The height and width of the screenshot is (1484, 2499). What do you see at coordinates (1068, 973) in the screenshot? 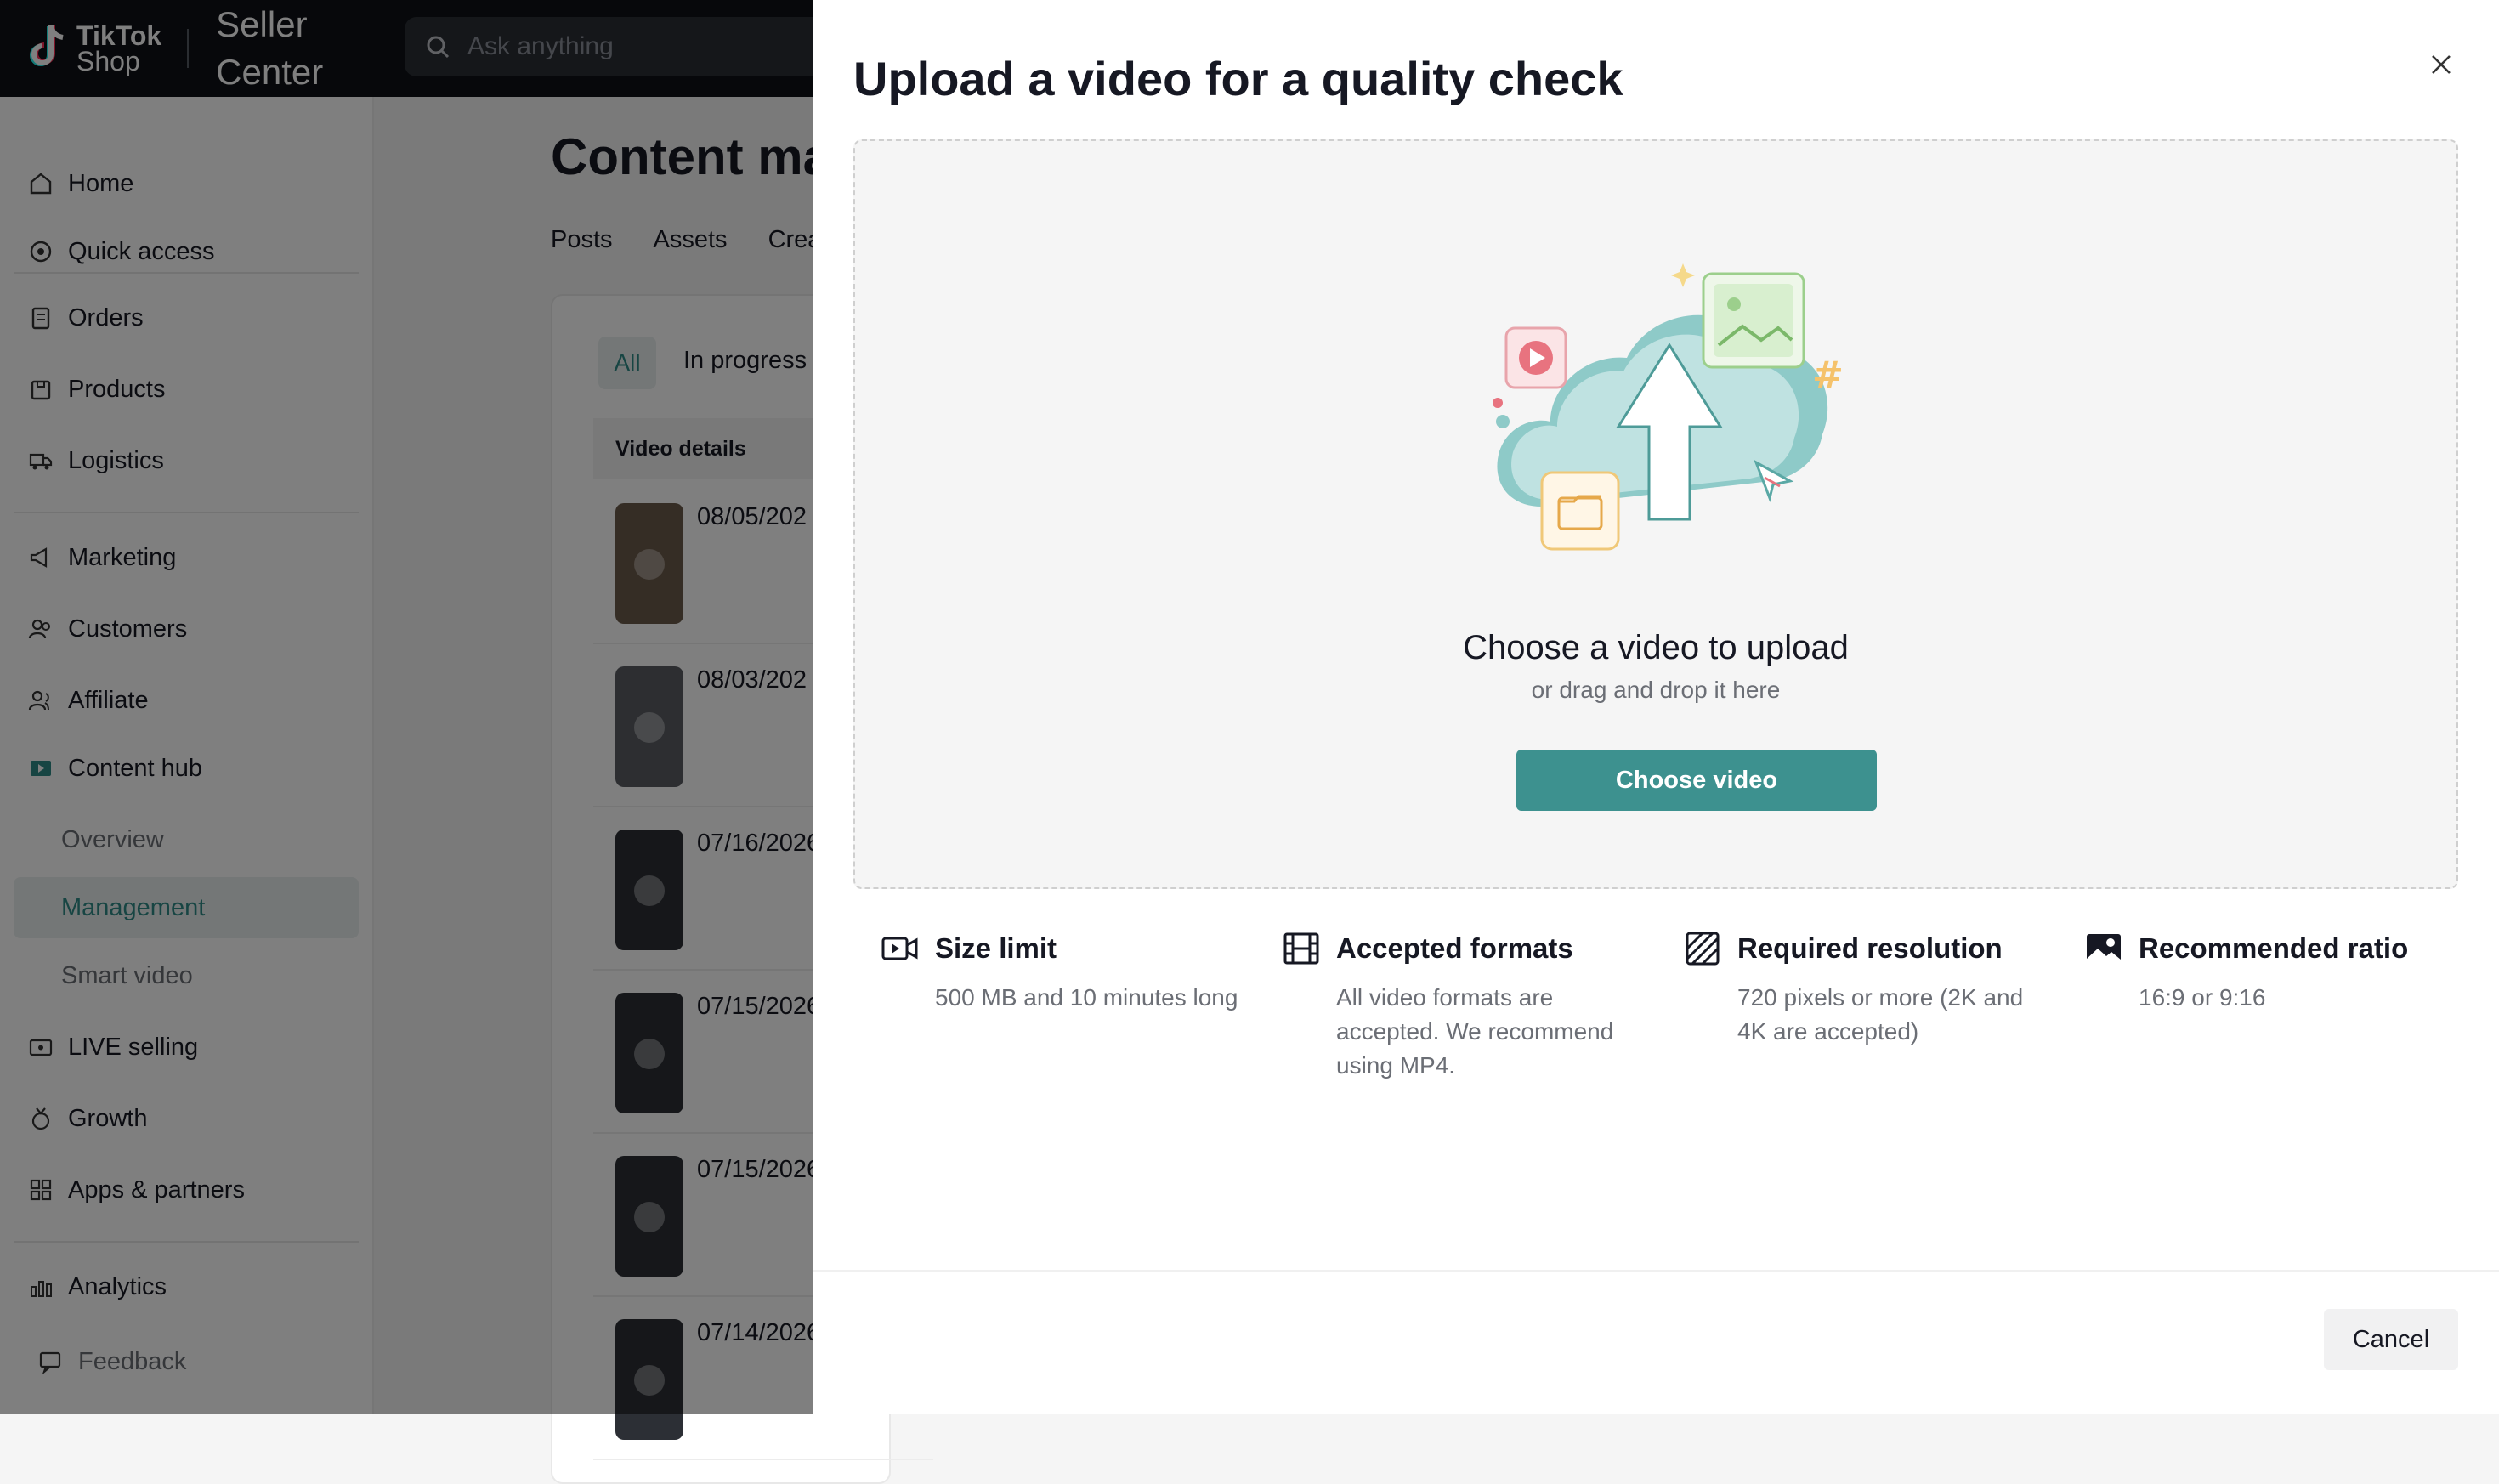
I see `info-size-limit: Size limit 500 MB and 10 minutes long` at bounding box center [1068, 973].